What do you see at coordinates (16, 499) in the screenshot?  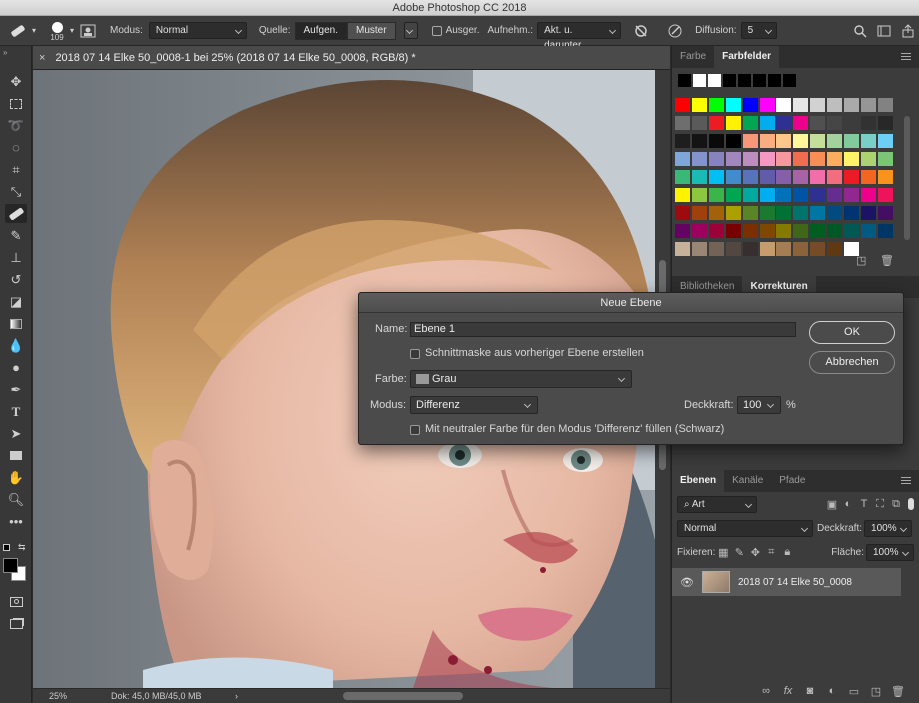 I see `zoom-tool-icon: 🔍︎` at bounding box center [16, 499].